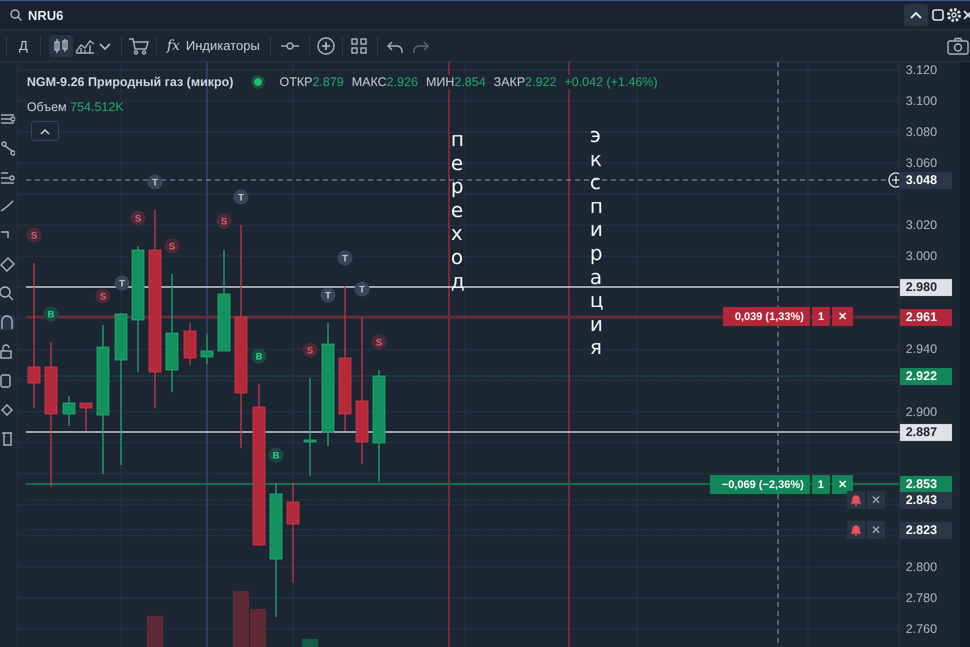  I want to click on stat-value: 2.922, so click(540, 82).